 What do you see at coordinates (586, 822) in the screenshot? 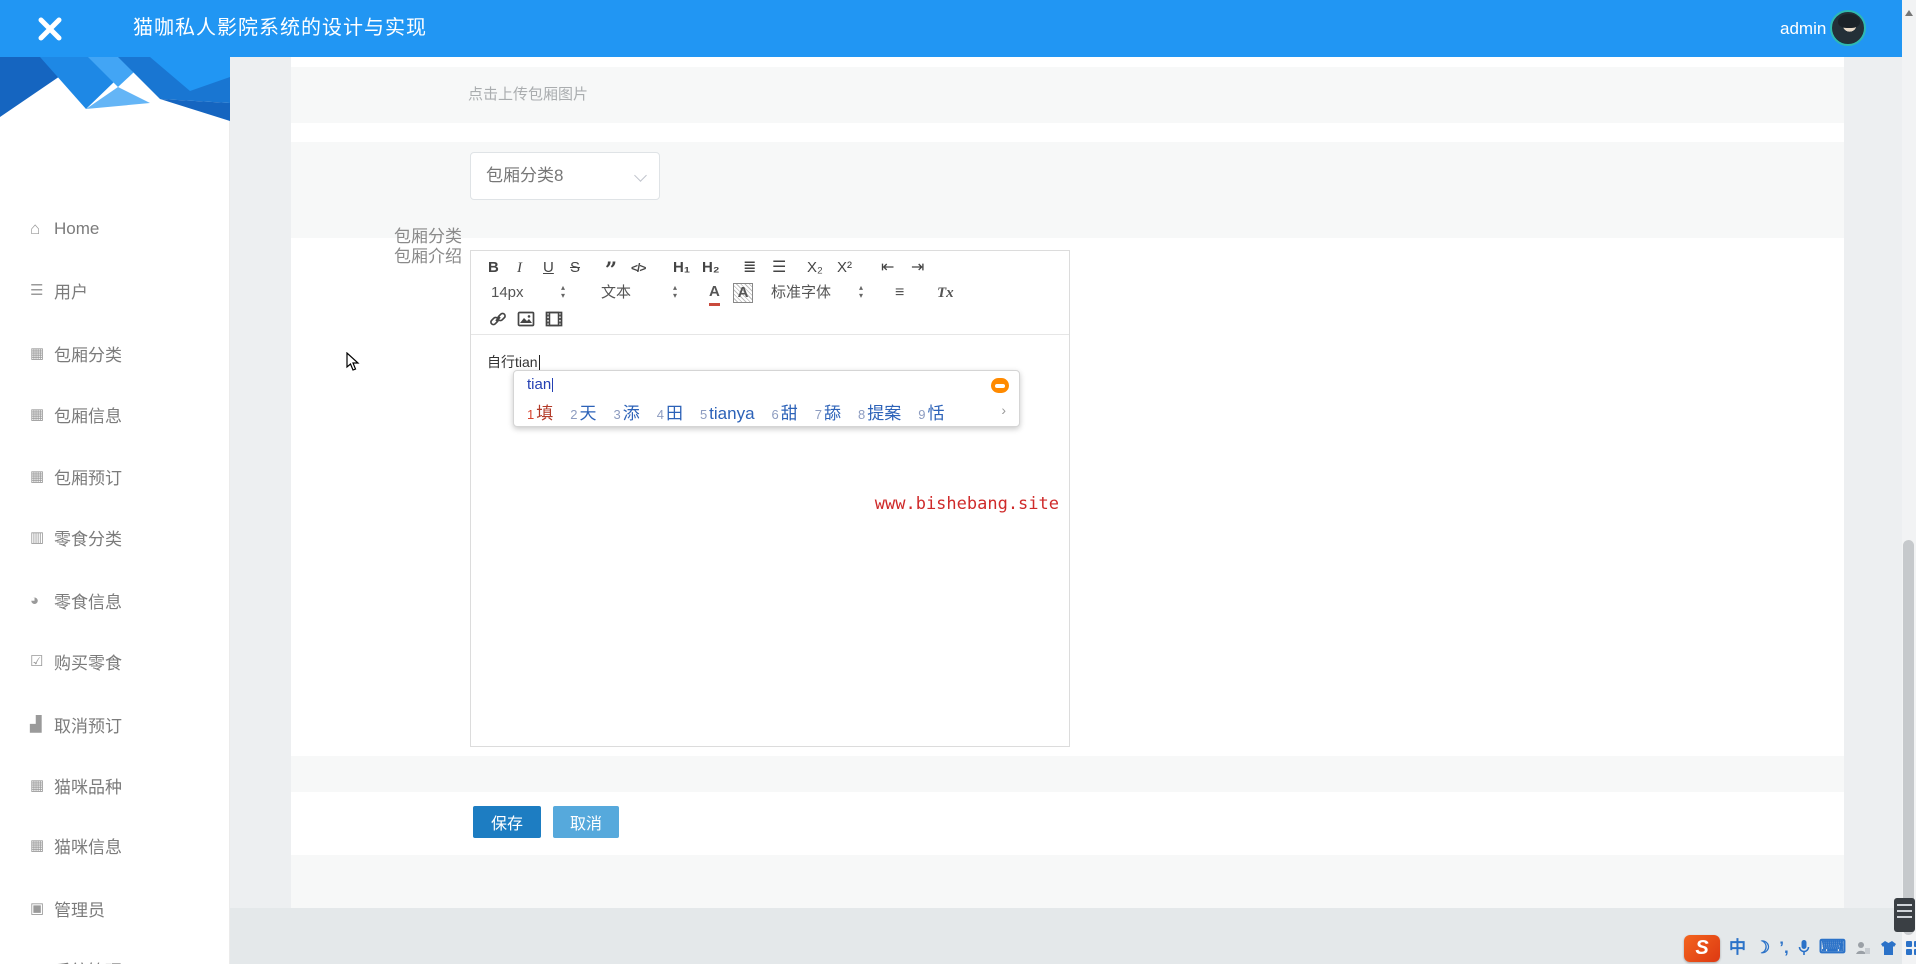
I see `cancel-button: 取消` at bounding box center [586, 822].